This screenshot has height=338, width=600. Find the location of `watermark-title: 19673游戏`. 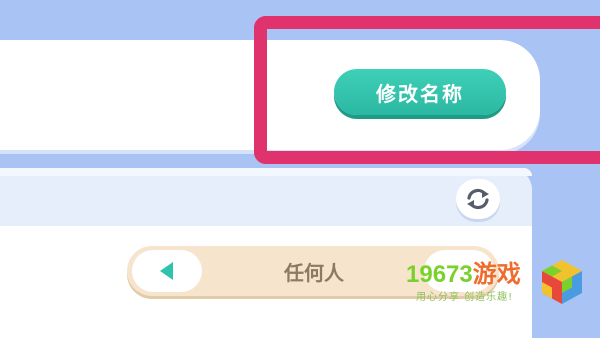

watermark-title: 19673游戏 is located at coordinates (463, 271).